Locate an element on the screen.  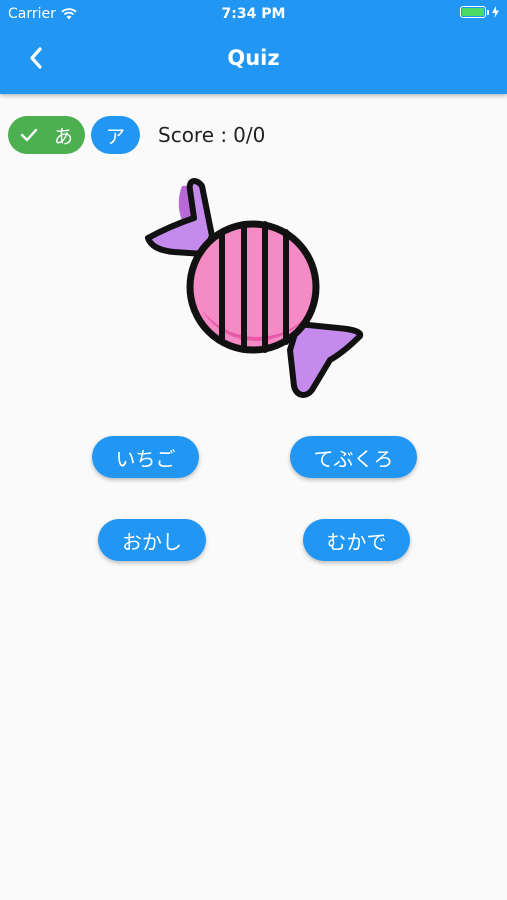
answer-label-2: てぶくろ is located at coordinates (353, 458).